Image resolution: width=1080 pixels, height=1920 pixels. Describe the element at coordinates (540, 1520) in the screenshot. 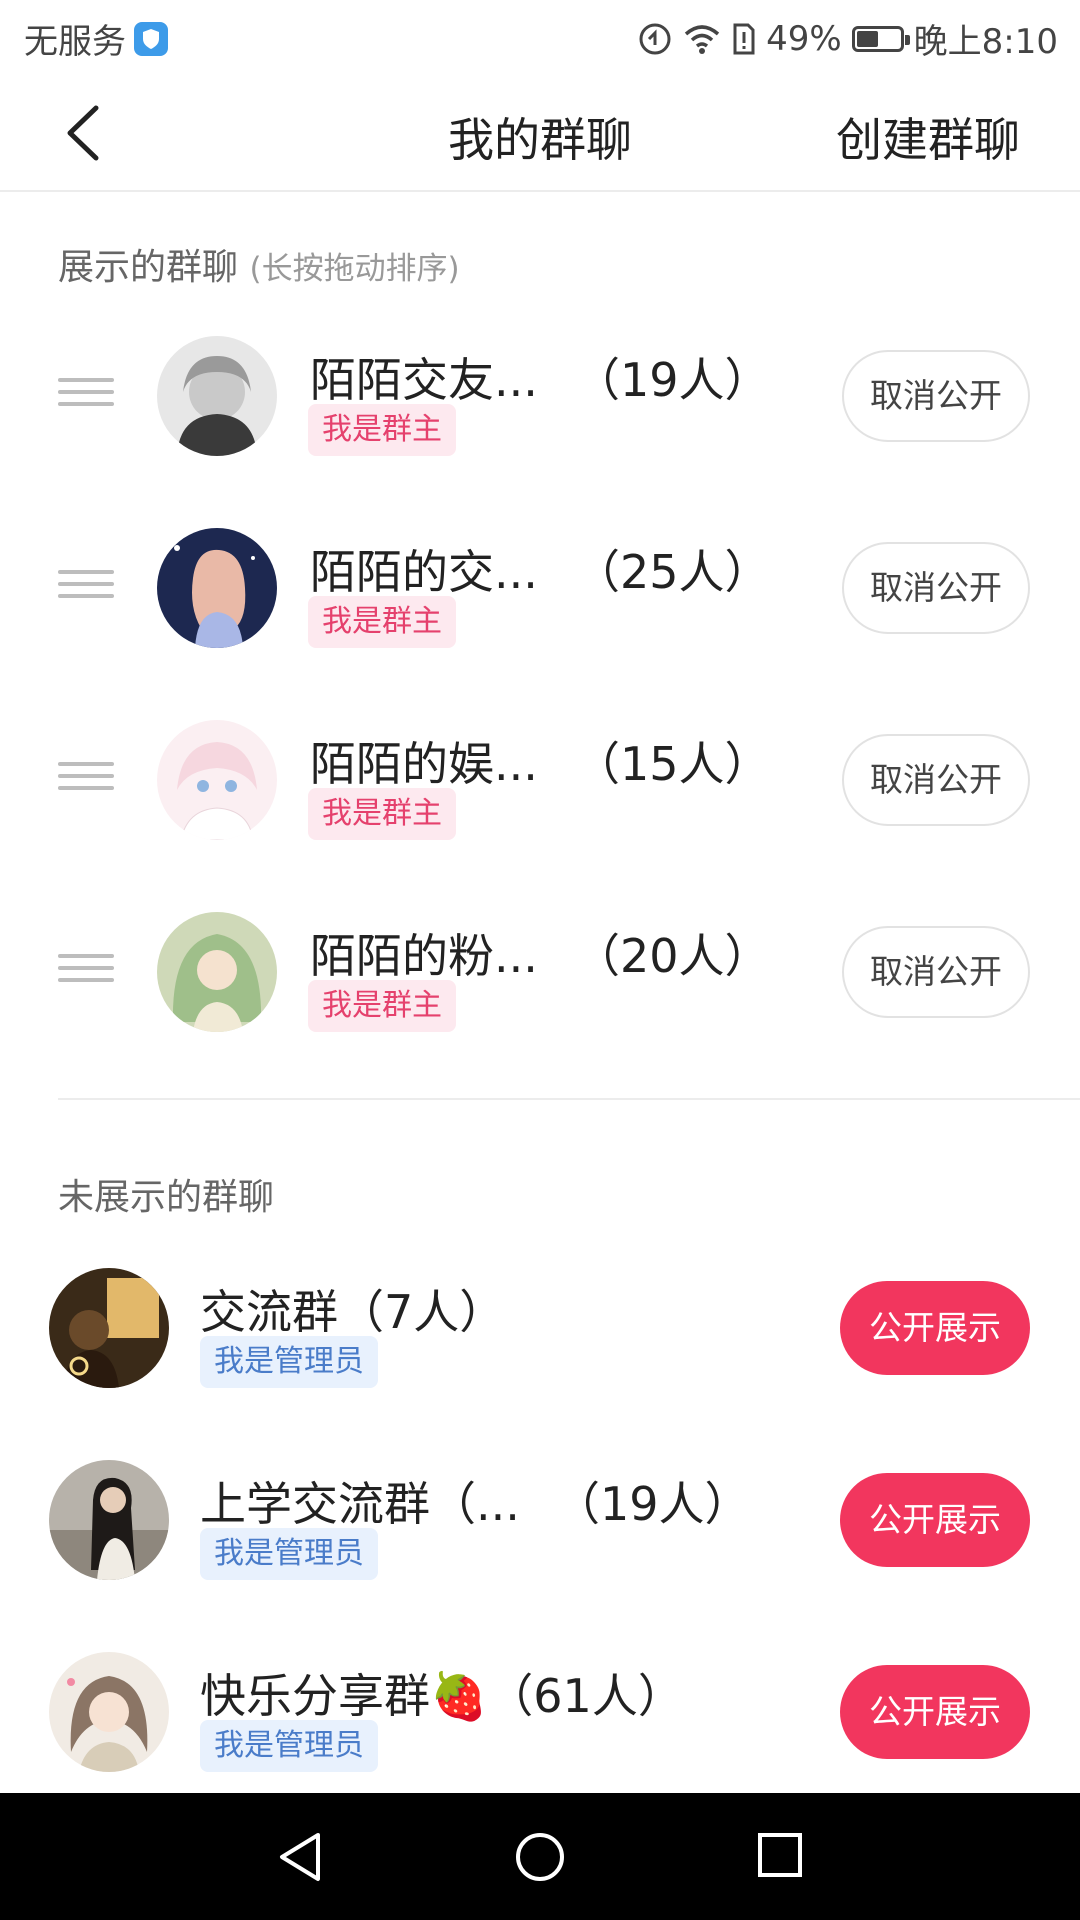

I see `hidden-group-row: 上学交流群（... （19人） 我是管理员 公开展示` at that location.